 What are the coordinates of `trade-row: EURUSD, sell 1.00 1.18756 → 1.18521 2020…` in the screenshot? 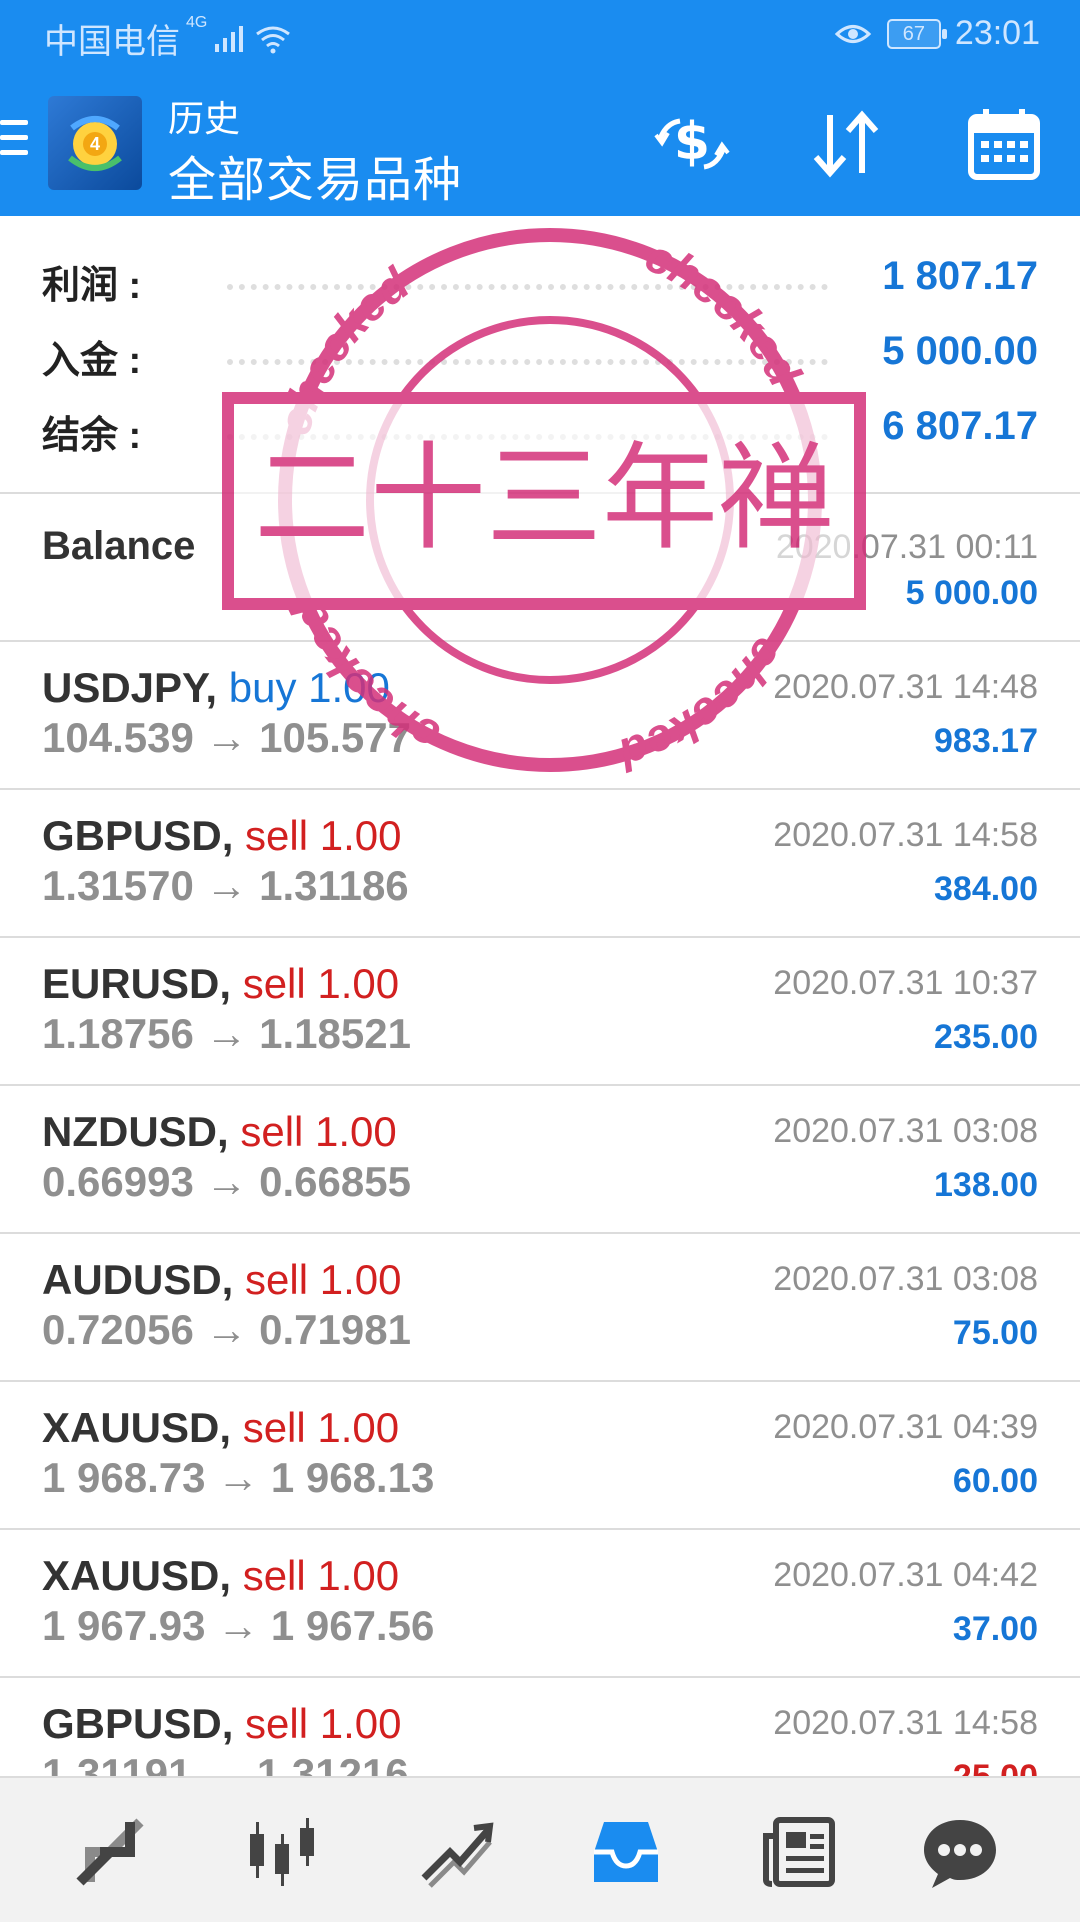 It's located at (540, 1012).